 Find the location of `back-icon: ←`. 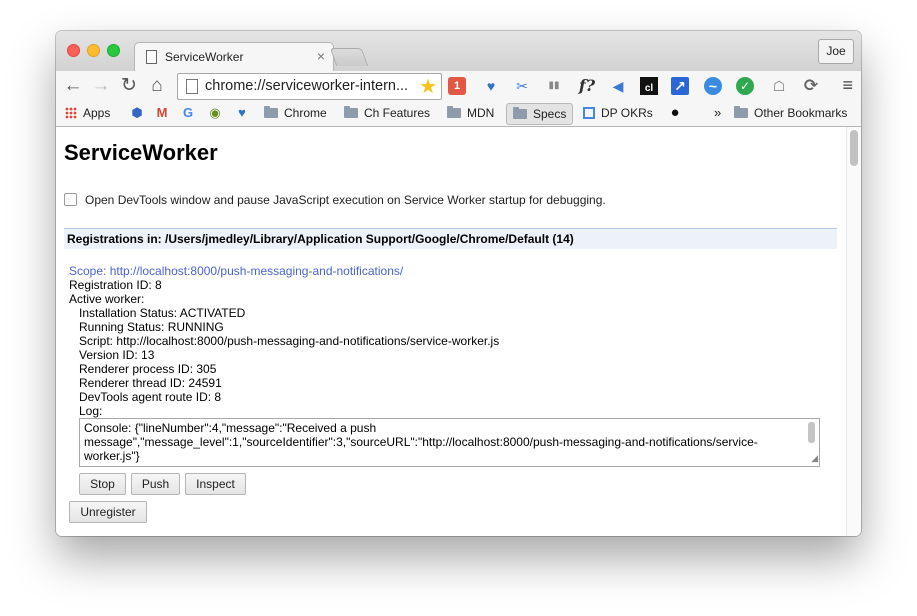

back-icon: ← is located at coordinates (73, 86).